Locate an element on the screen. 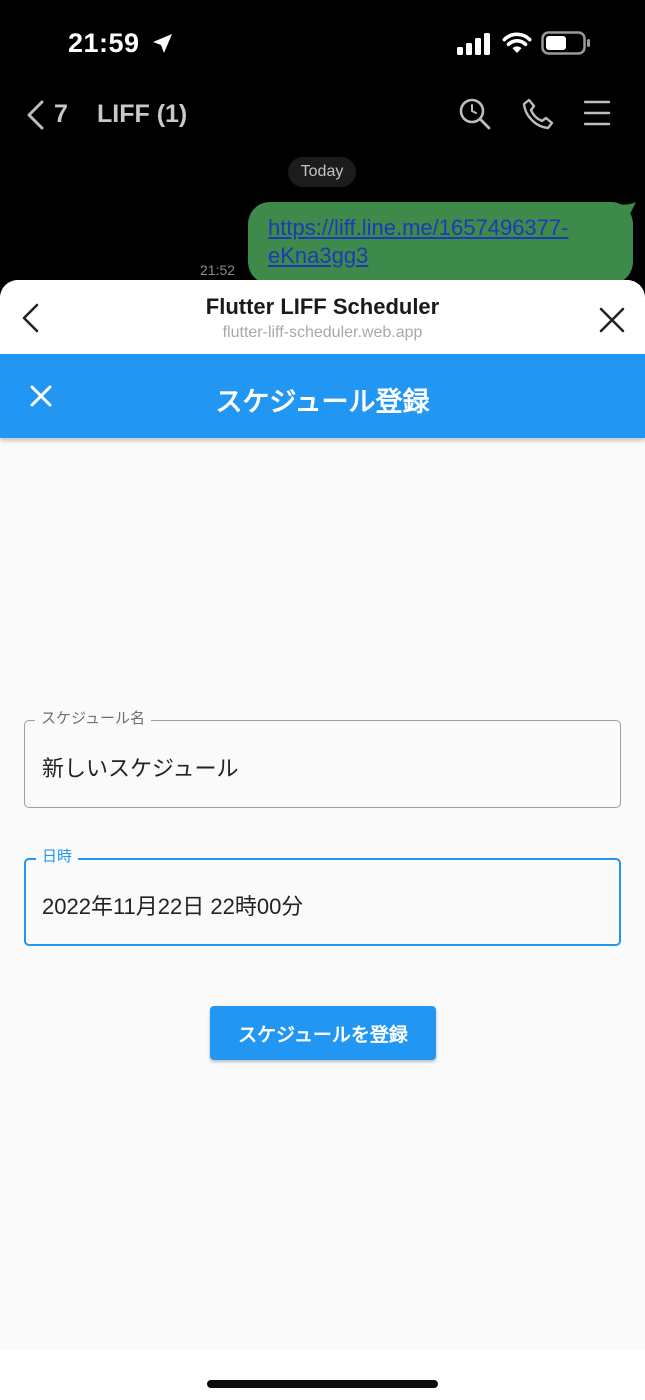 The image size is (645, 1400). menu-icon is located at coordinates (597, 113).